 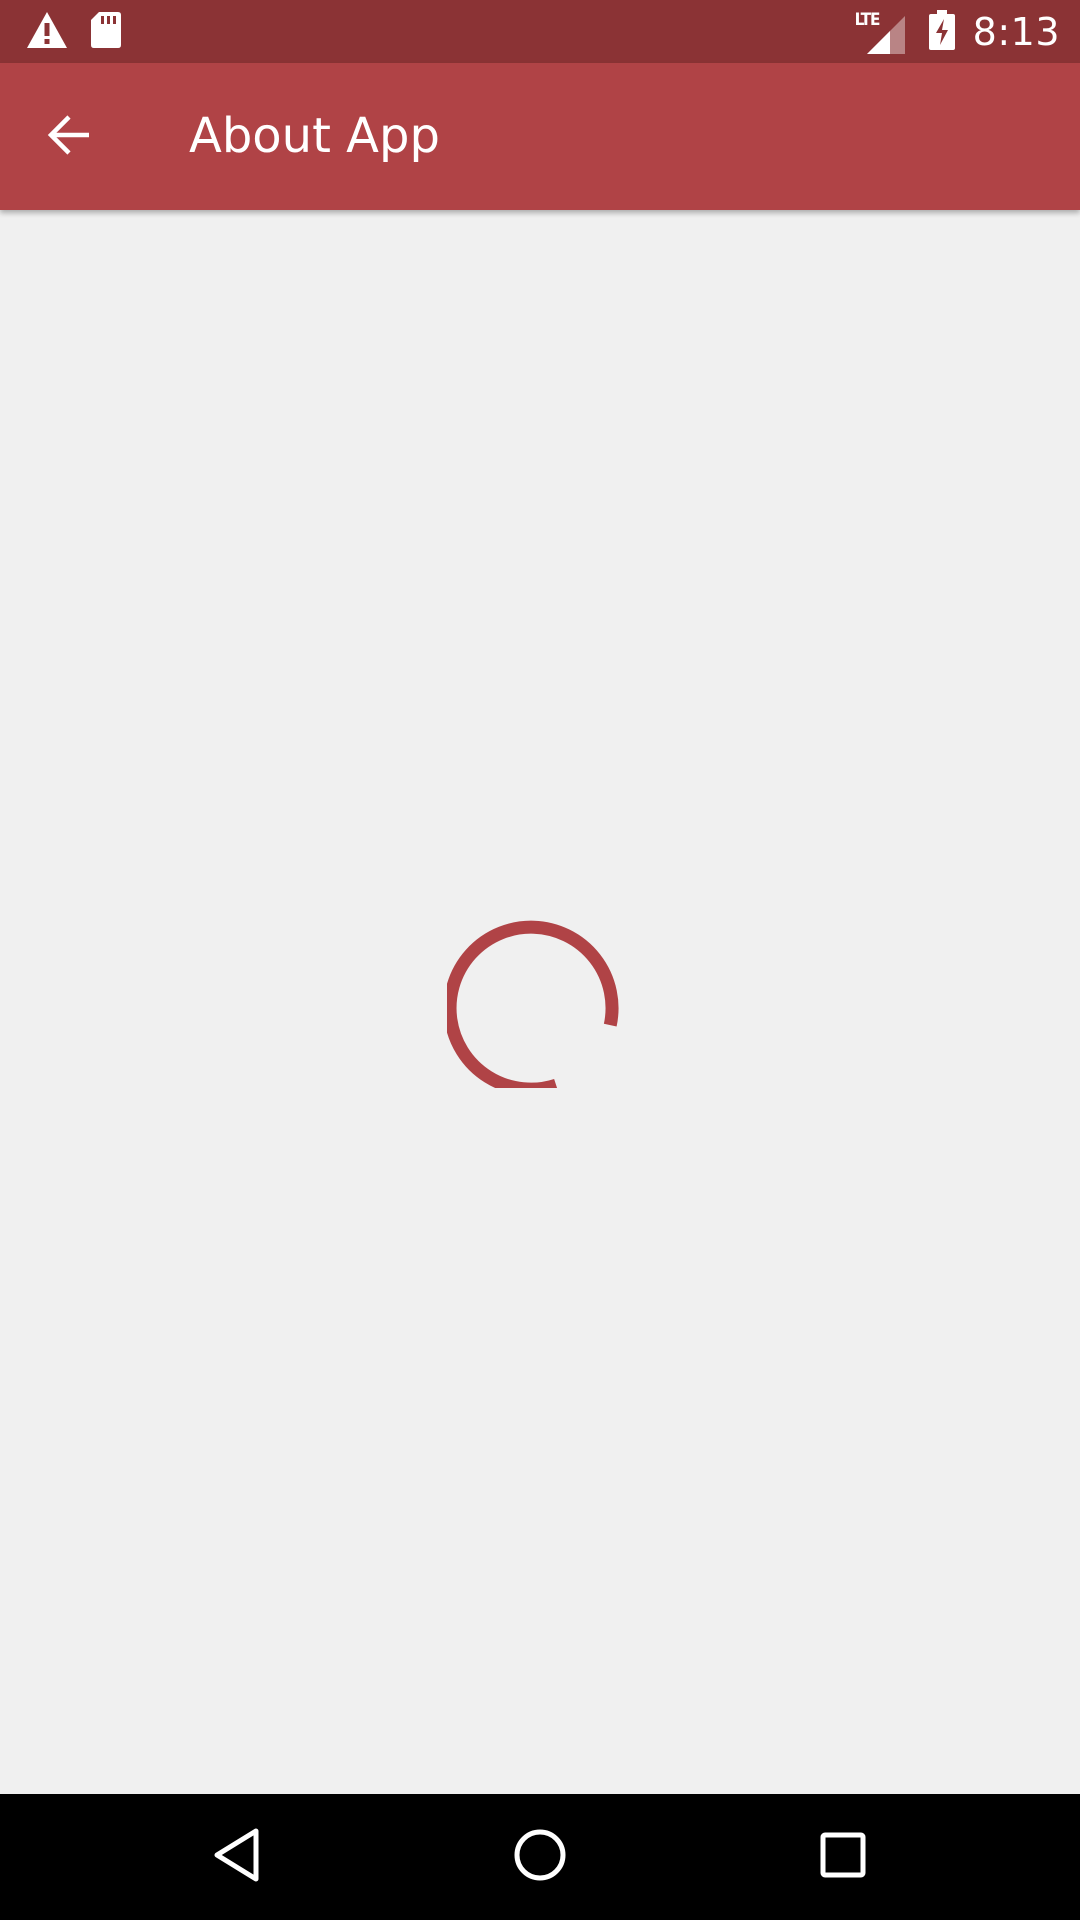 I want to click on nav-back-button, so click(x=237, y=1857).